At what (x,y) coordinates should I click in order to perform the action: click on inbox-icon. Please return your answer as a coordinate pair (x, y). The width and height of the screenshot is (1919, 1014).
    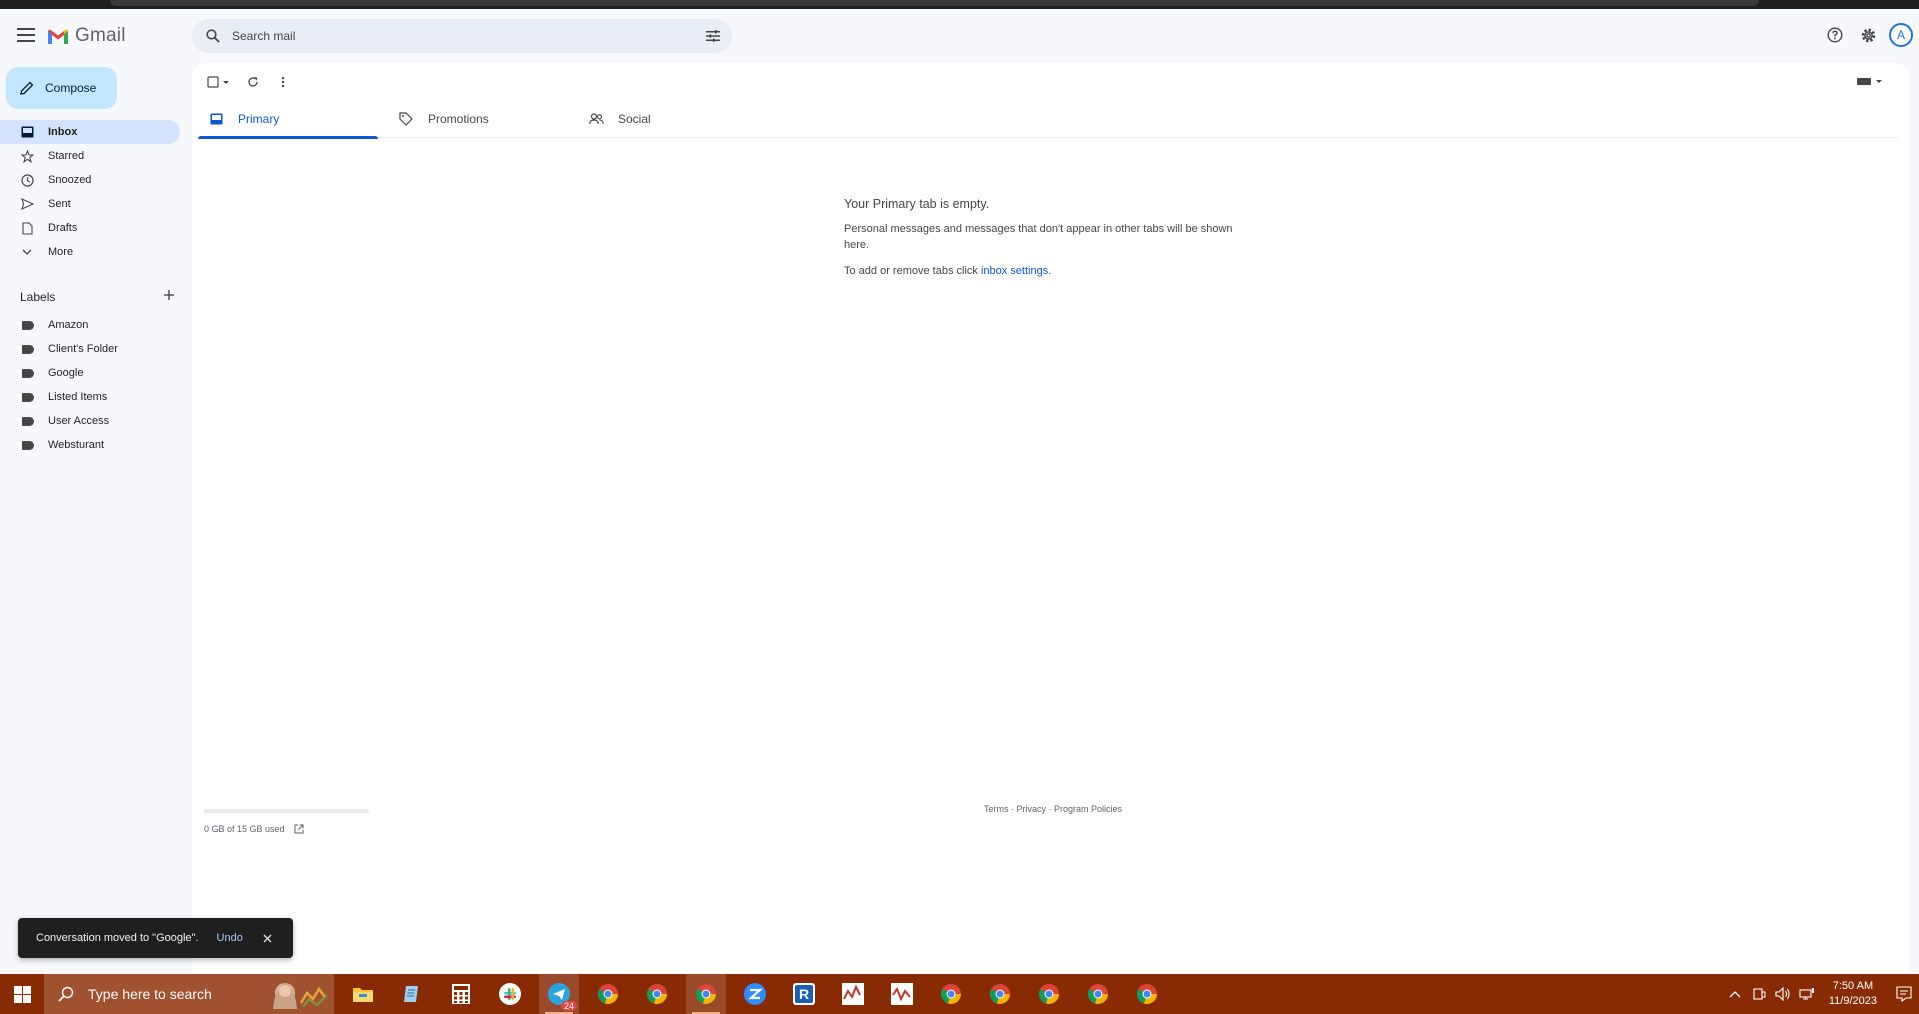
    Looking at the image, I should click on (216, 119).